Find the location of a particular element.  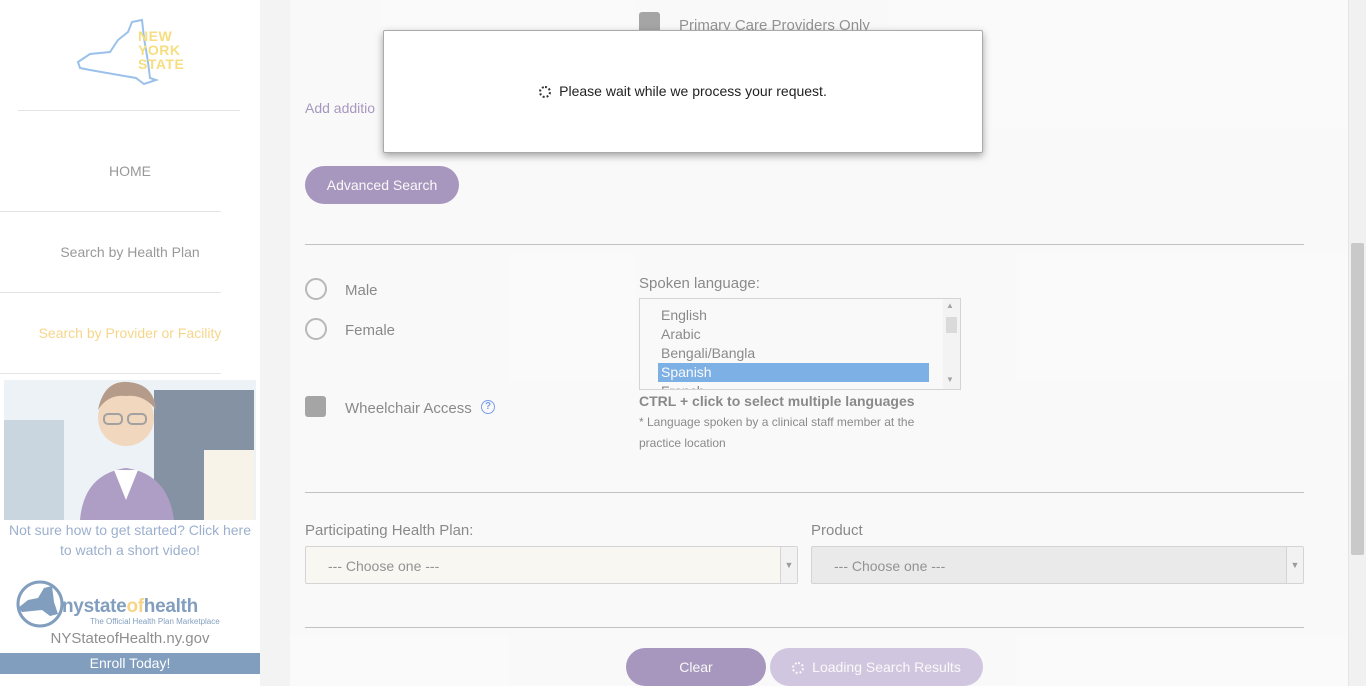

advanced-search-button: Advanced Search is located at coordinates (382, 185).